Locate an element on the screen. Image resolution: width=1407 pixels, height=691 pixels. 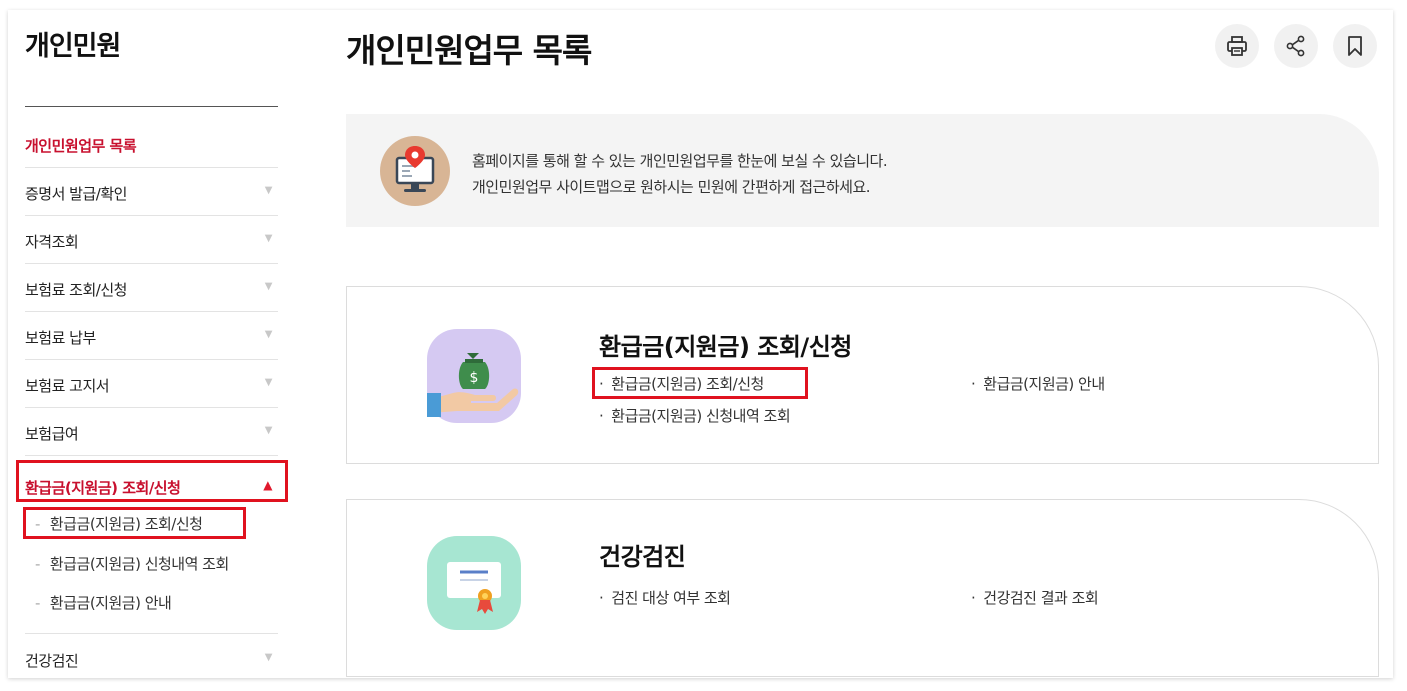
submenu-item-label: 환급금(지원금) 안내 is located at coordinates (110, 603).